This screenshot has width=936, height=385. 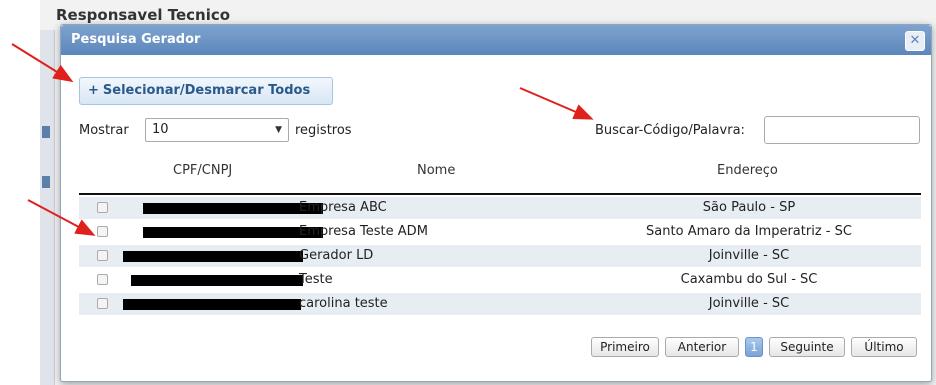 I want to click on row-name: Empresa ABC, so click(x=343, y=207).